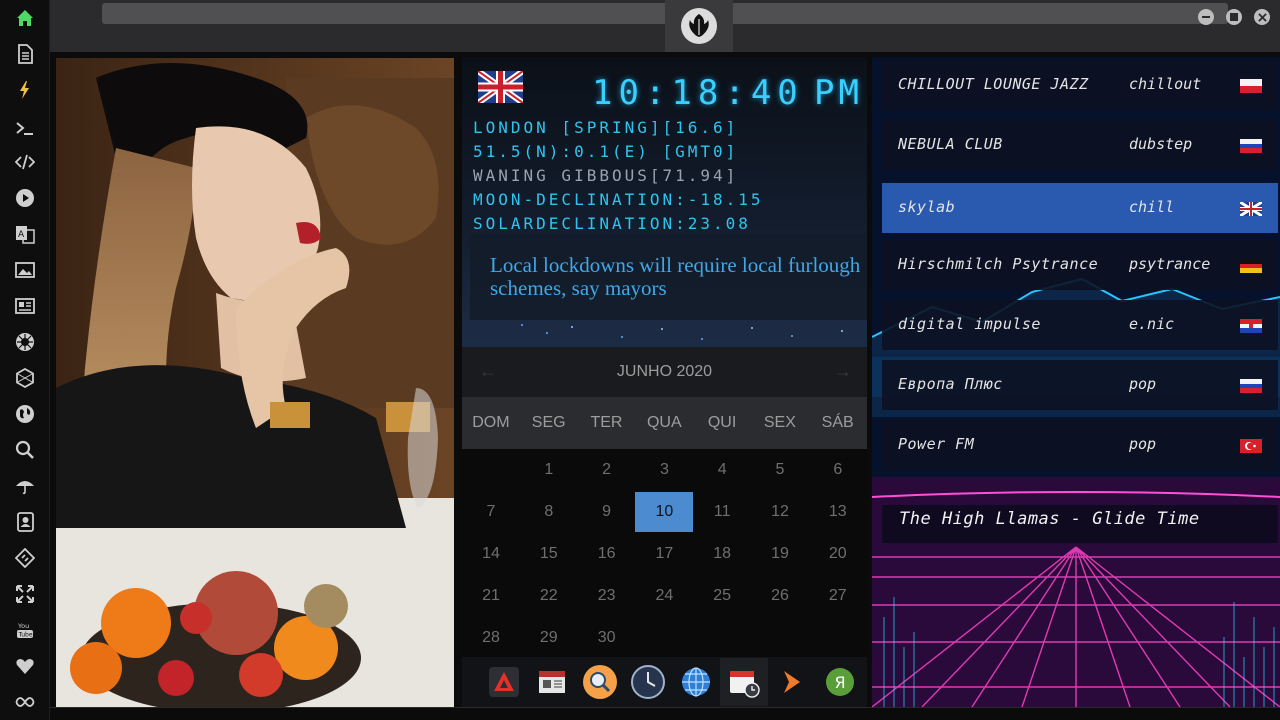  Describe the element at coordinates (1165, 84) in the screenshot. I see `station-genre: chillout` at that location.